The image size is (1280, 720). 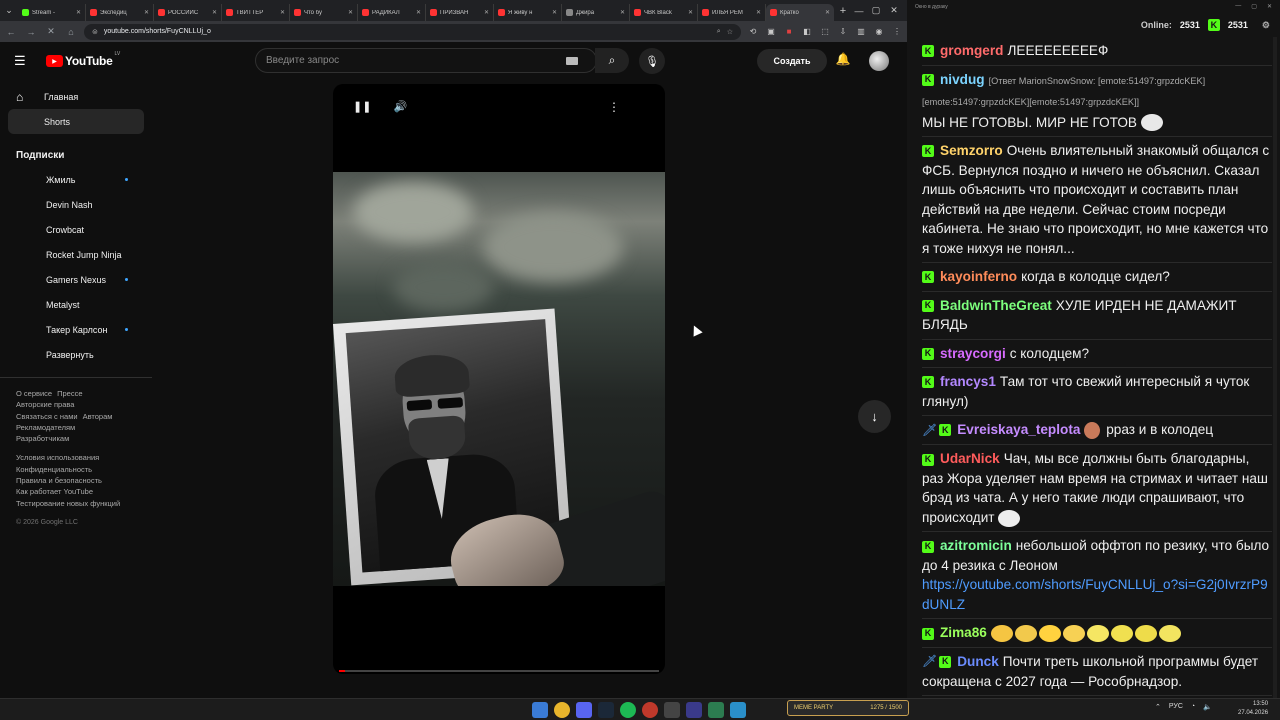 I want to click on browser-tab: Что бу ✕, so click(x=324, y=12).